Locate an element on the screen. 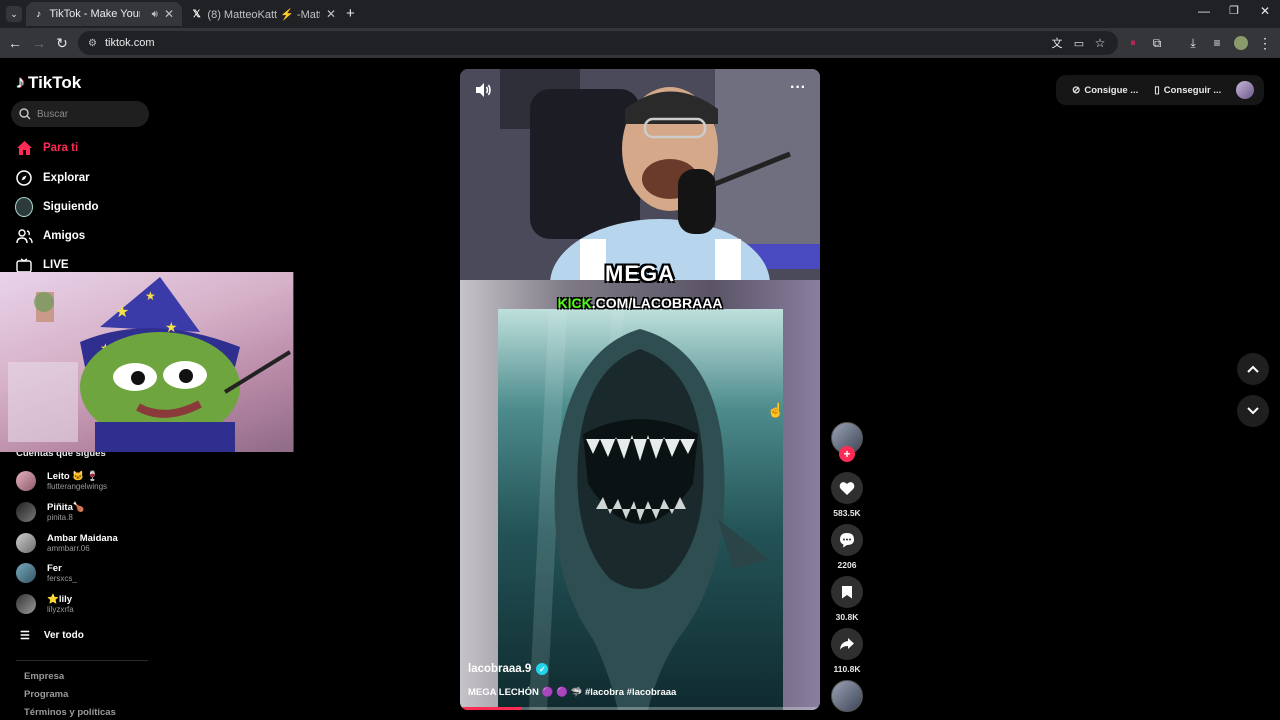 Image resolution: width=1280 pixels, height=720 pixels. reload-icon: ↻ is located at coordinates (62, 43).